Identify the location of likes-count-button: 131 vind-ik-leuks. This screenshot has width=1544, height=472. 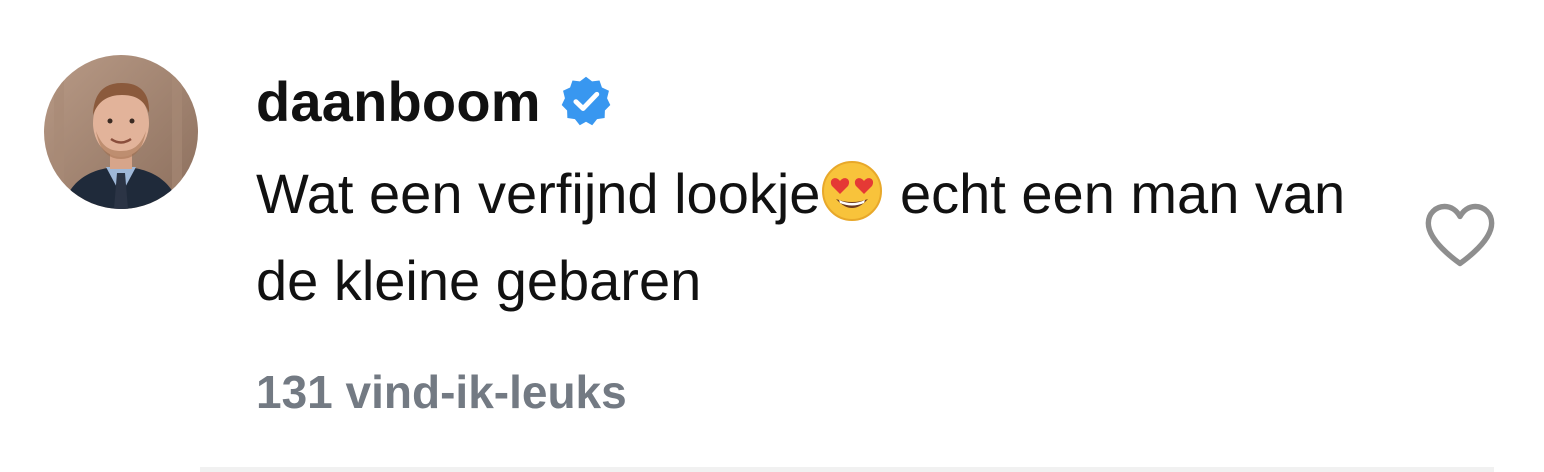
(441, 392).